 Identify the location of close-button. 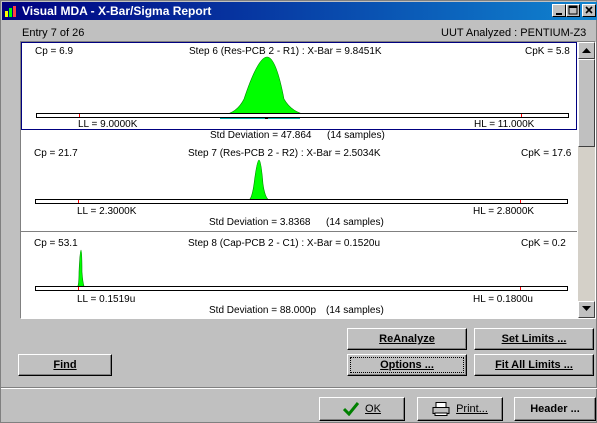
(589, 10).